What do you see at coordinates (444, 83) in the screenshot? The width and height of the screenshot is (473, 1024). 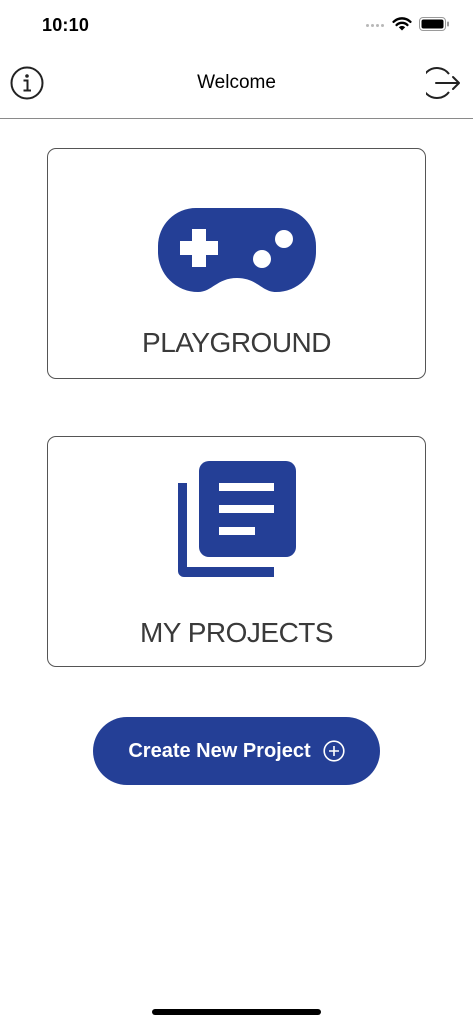 I see `logout-icon` at bounding box center [444, 83].